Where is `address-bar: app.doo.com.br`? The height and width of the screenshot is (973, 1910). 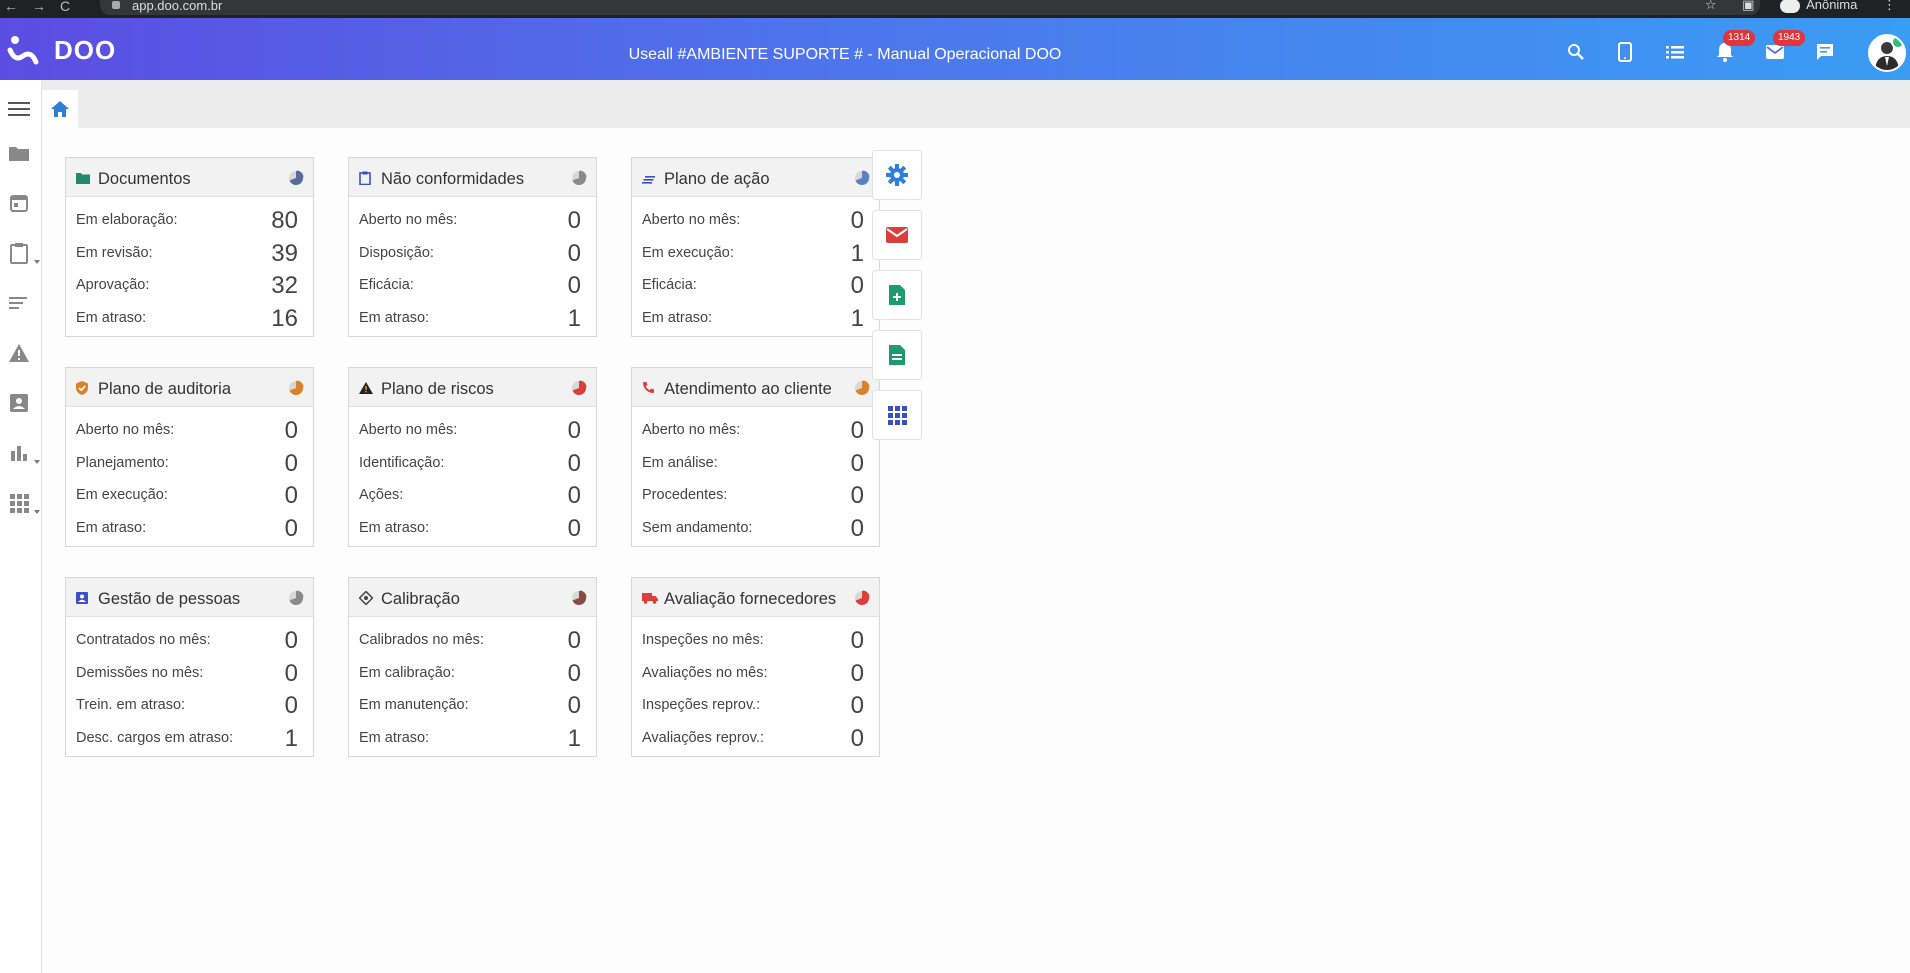
address-bar: app.doo.com.br is located at coordinates (930, 7).